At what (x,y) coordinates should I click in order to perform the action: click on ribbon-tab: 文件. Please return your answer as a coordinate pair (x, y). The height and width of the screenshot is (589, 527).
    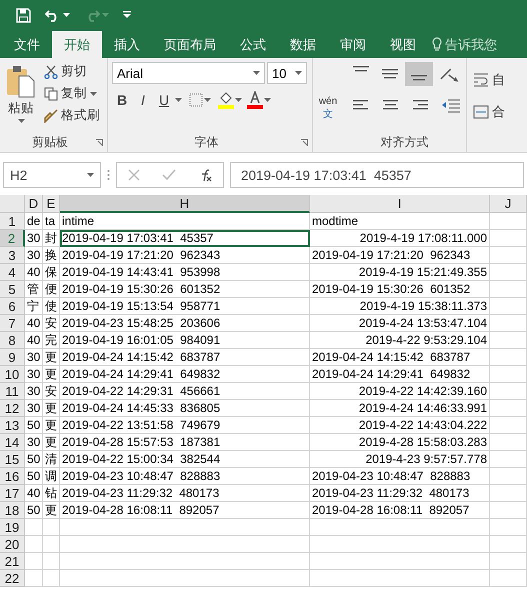
    Looking at the image, I should click on (27, 44).